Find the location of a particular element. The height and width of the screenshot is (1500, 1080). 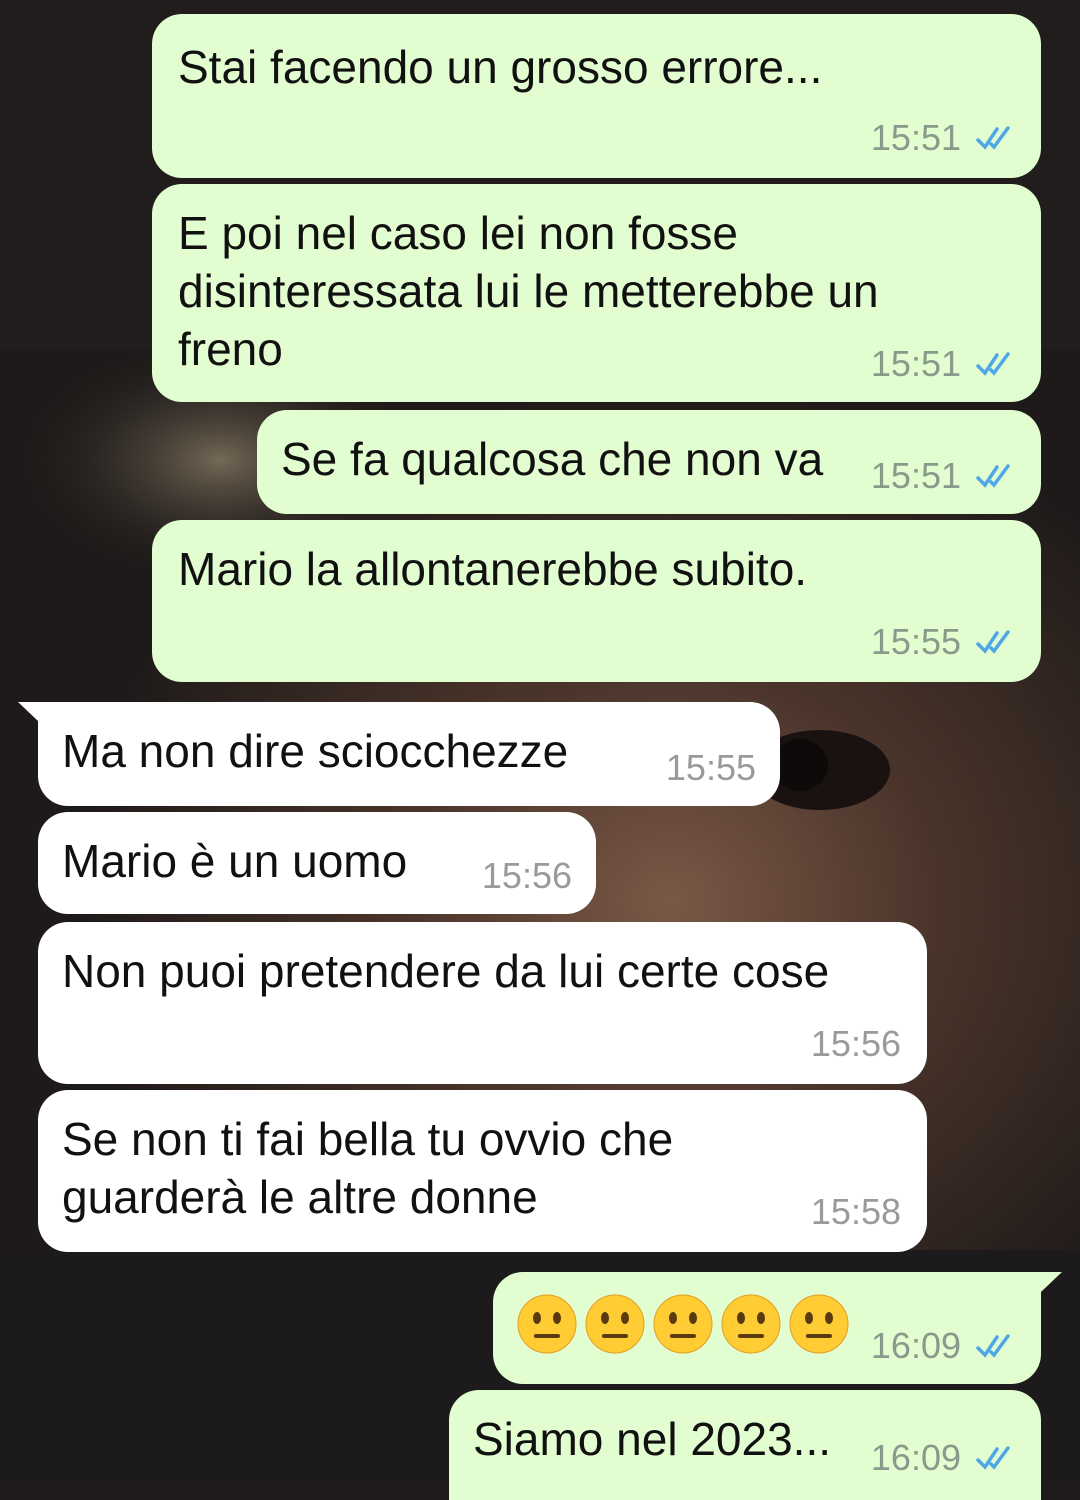

message-bubble-outgoing: Siamo nel 2023... 16:09 is located at coordinates (745, 1445).